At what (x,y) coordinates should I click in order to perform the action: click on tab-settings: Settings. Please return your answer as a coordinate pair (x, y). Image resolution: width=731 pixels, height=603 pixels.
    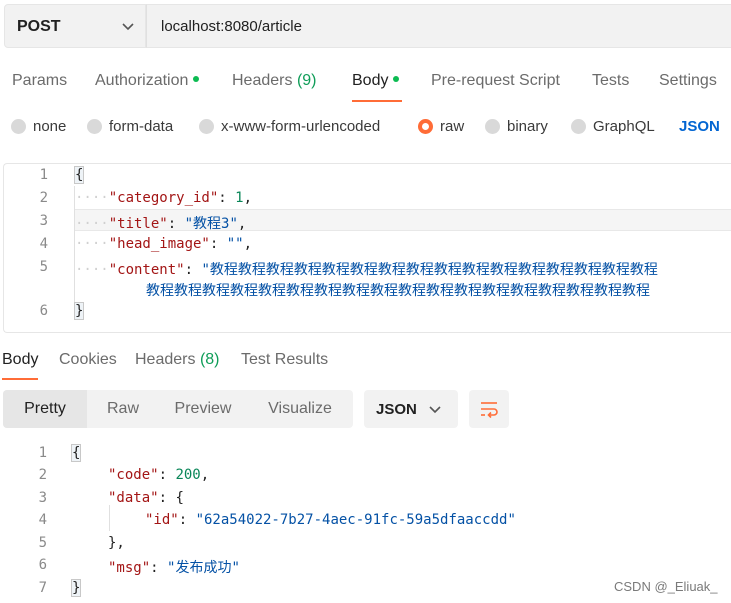
    Looking at the image, I should click on (688, 81).